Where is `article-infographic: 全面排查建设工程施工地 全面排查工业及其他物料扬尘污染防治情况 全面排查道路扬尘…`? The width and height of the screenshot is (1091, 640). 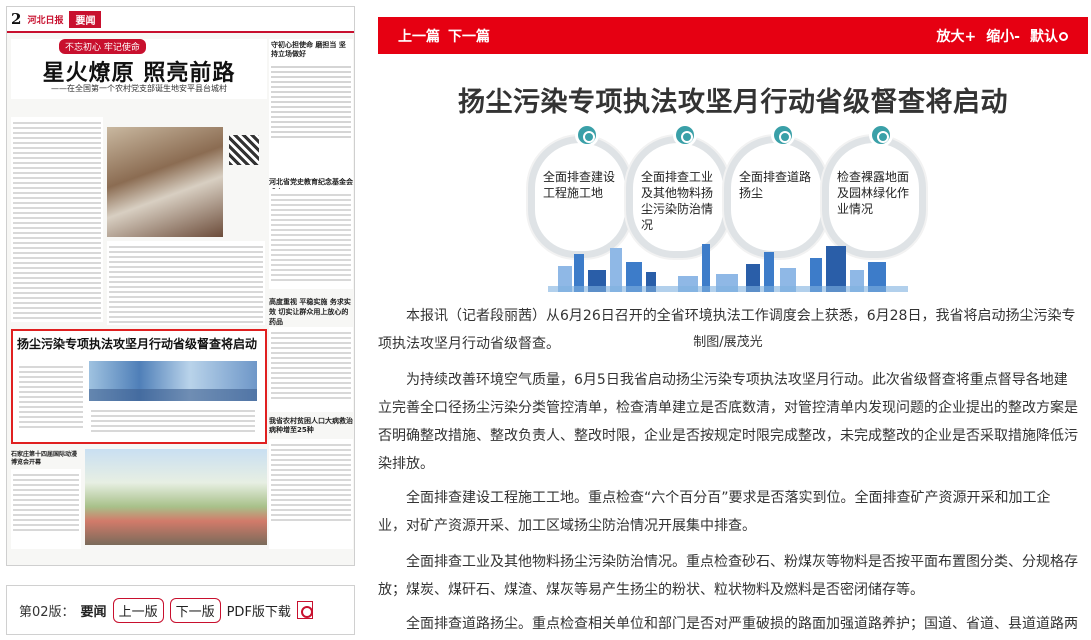 article-infographic: 全面排查建设工程施工地 全面排查工业及其他物料扬尘污染防治情况 全面排查道路扬尘… is located at coordinates (728, 236).